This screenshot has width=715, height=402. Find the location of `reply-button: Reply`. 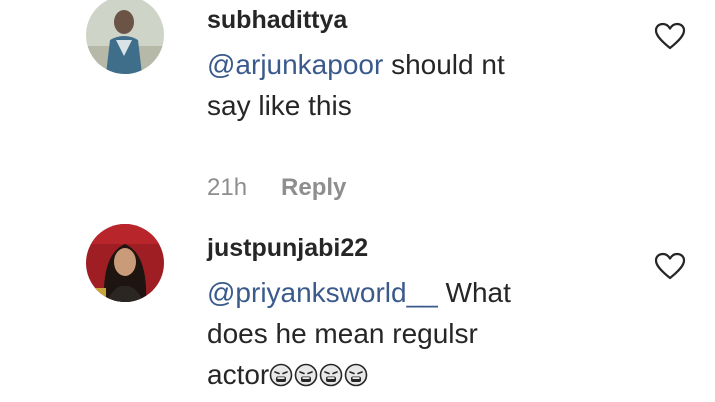

reply-button: Reply is located at coordinates (313, 187).